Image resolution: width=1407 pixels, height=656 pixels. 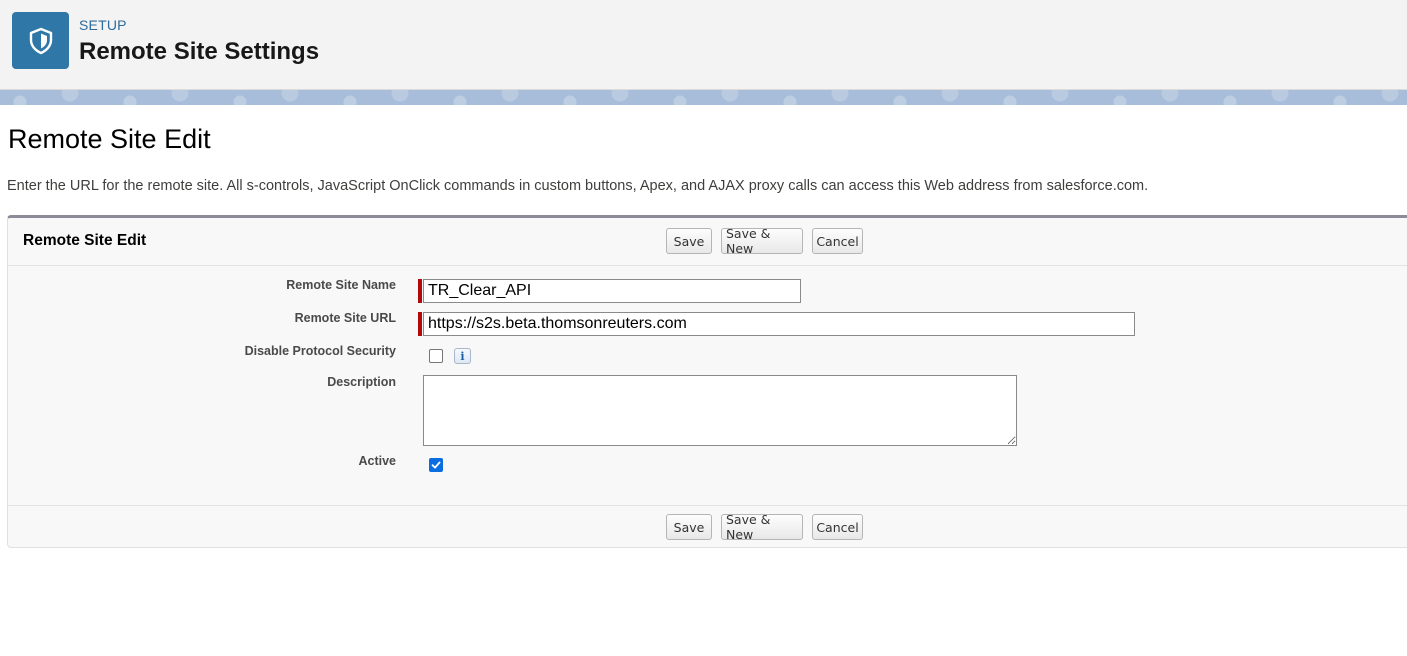 I want to click on top-button-row: Save Save & New Cancel, so click(x=764, y=241).